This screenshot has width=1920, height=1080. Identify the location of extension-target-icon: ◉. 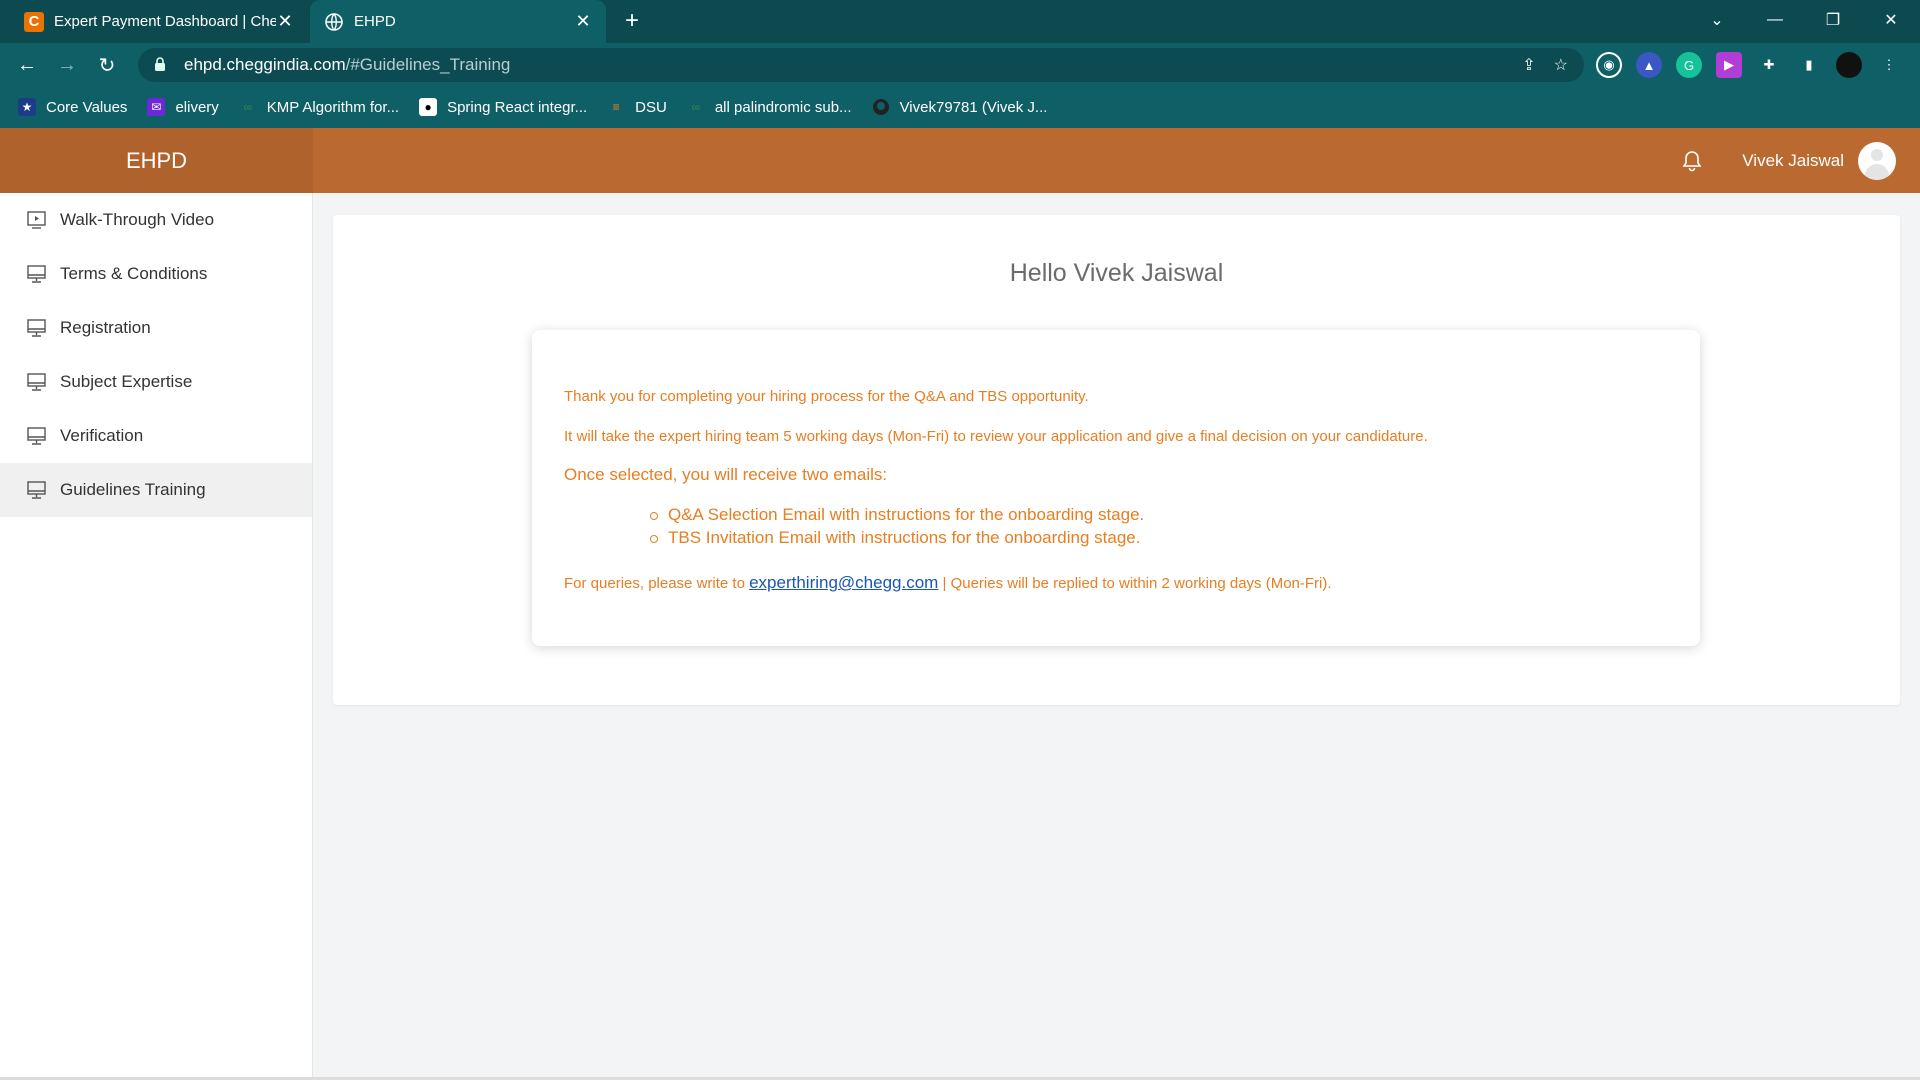
(1609, 65).